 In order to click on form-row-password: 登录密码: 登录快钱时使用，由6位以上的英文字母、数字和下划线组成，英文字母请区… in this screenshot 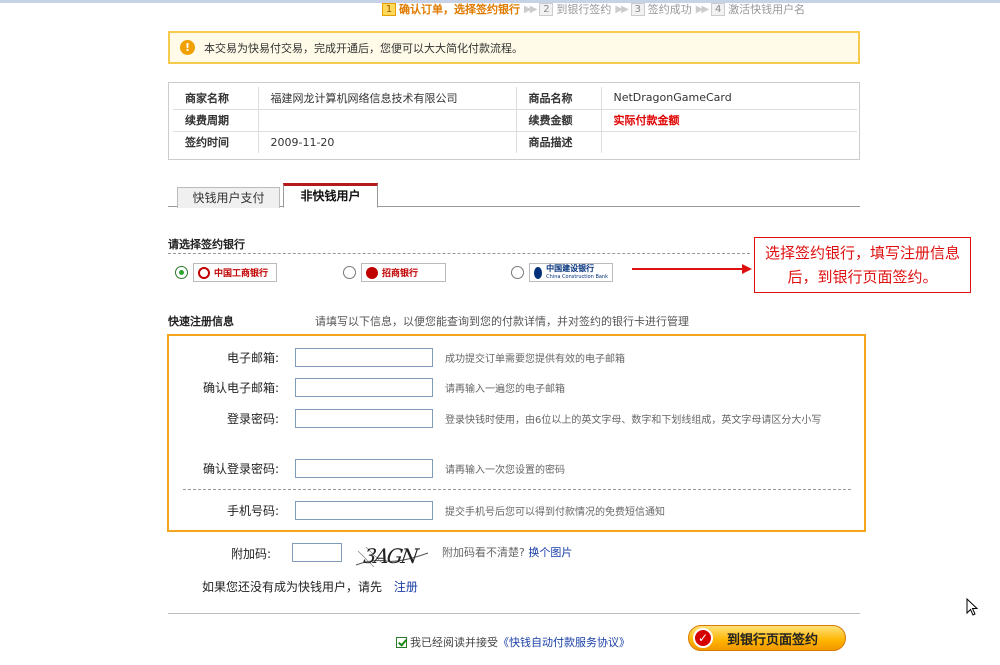, I will do `click(495, 418)`.